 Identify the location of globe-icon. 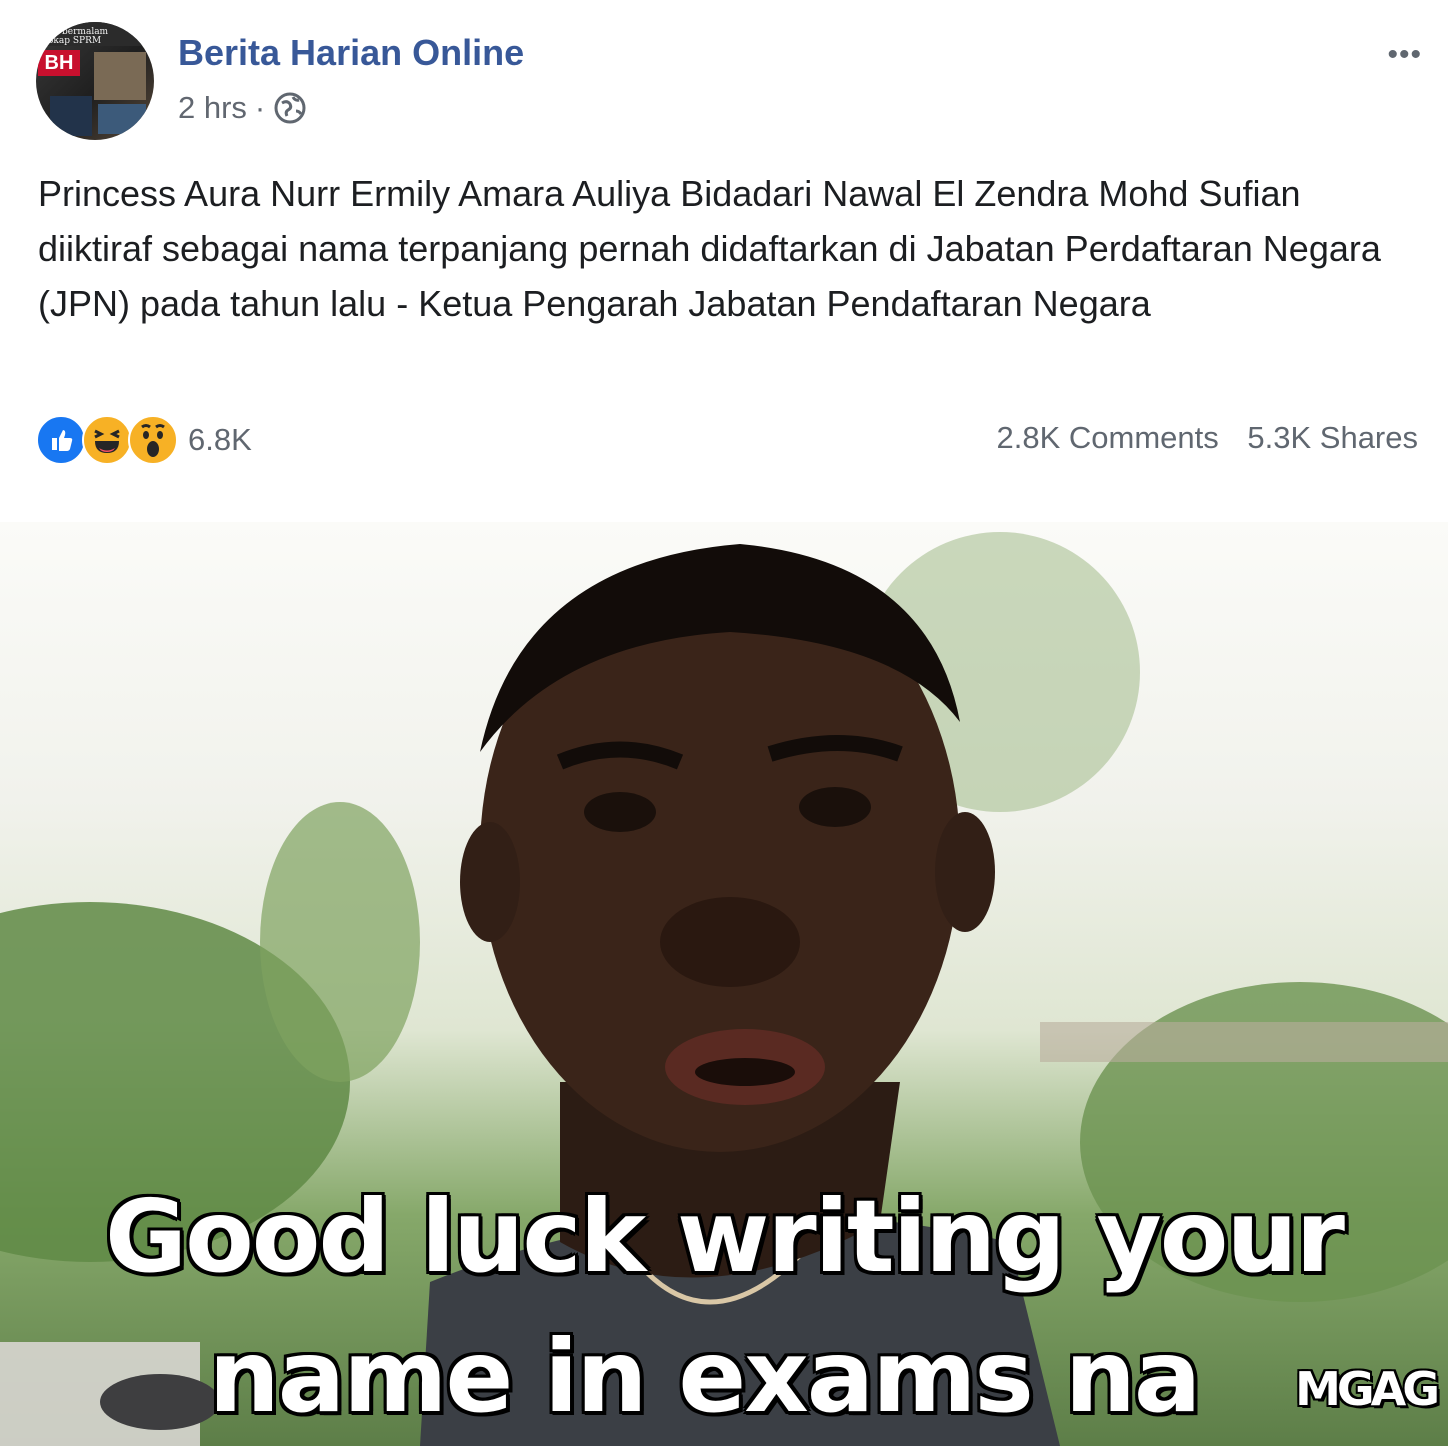
(290, 108).